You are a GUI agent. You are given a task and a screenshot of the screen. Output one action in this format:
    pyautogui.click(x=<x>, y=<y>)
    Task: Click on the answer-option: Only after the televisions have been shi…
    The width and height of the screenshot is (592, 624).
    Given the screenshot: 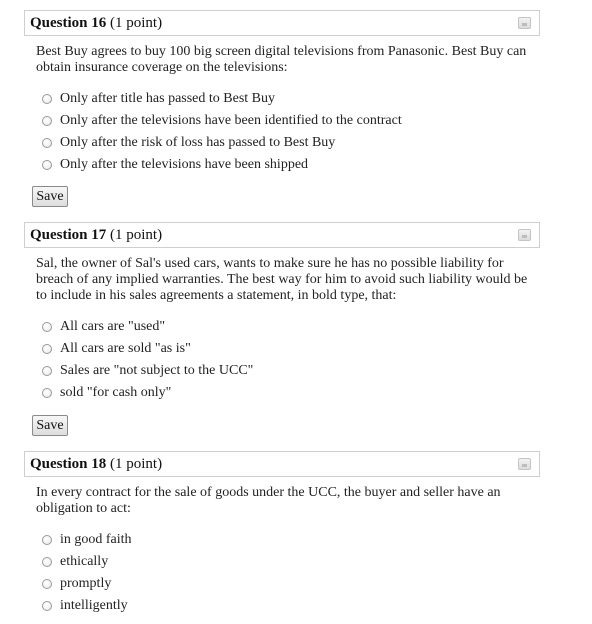 What is the action you would take?
    pyautogui.click(x=291, y=165)
    